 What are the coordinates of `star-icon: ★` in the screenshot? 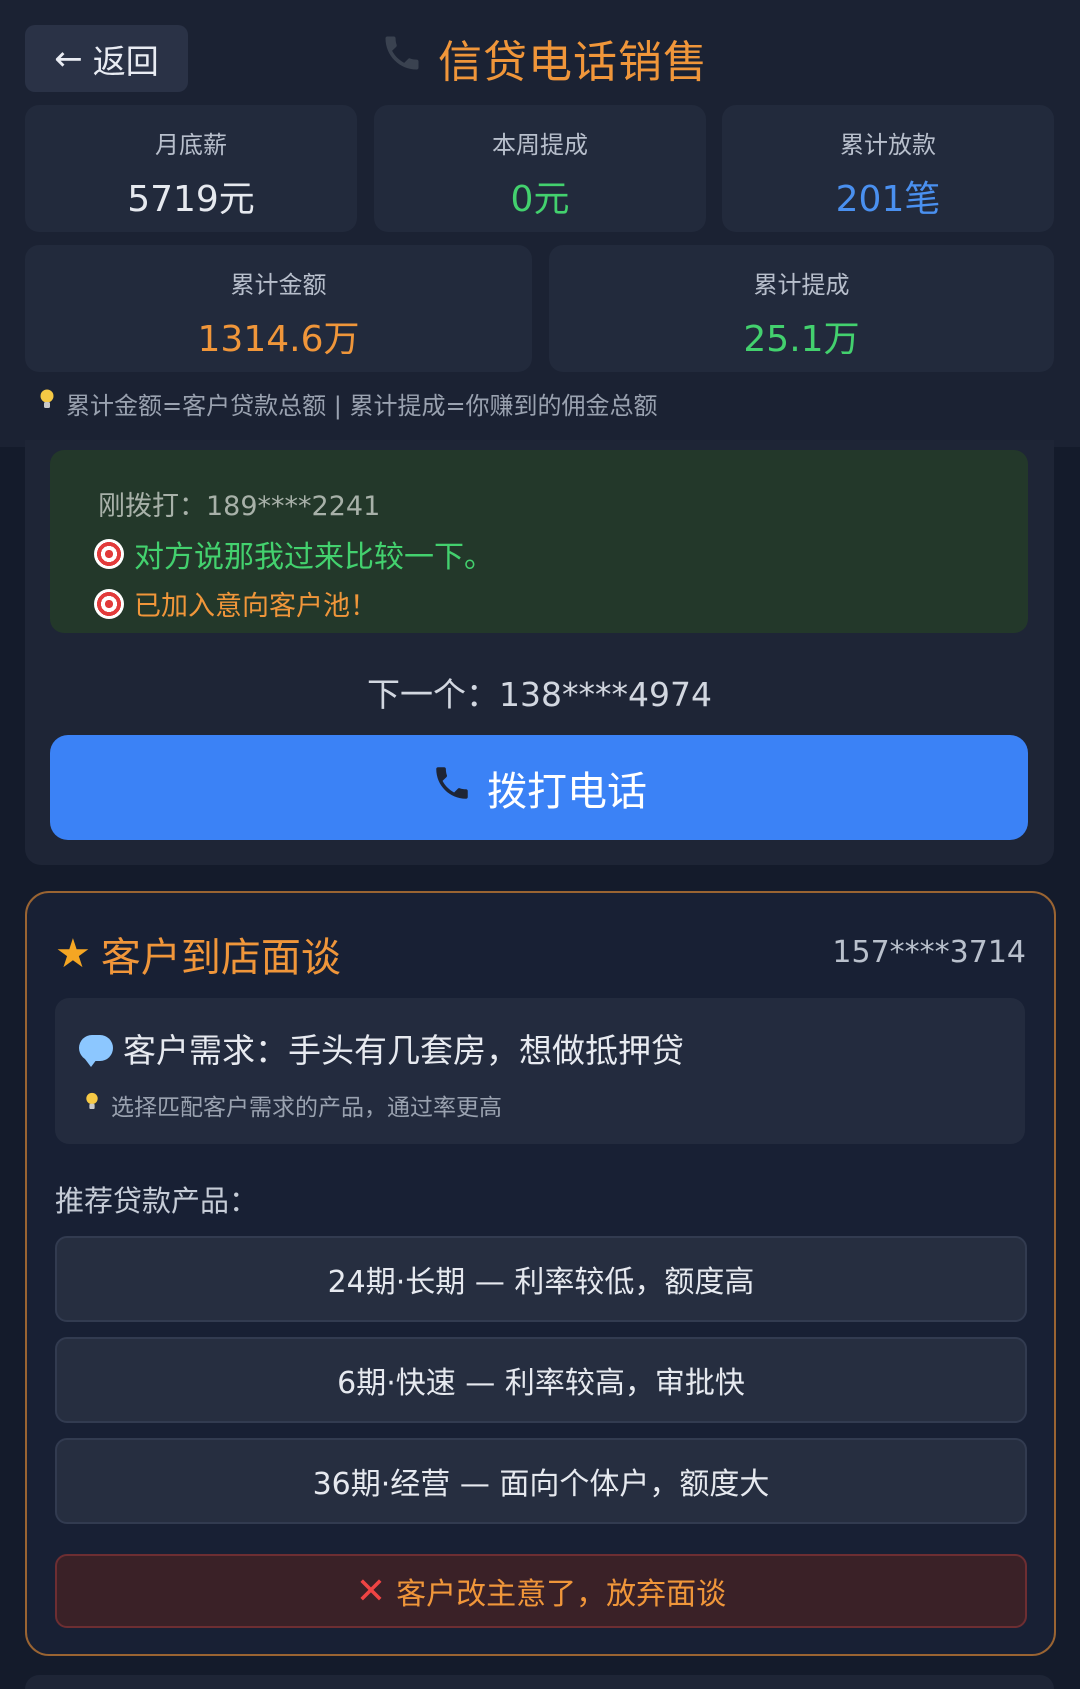 It's located at (73, 954).